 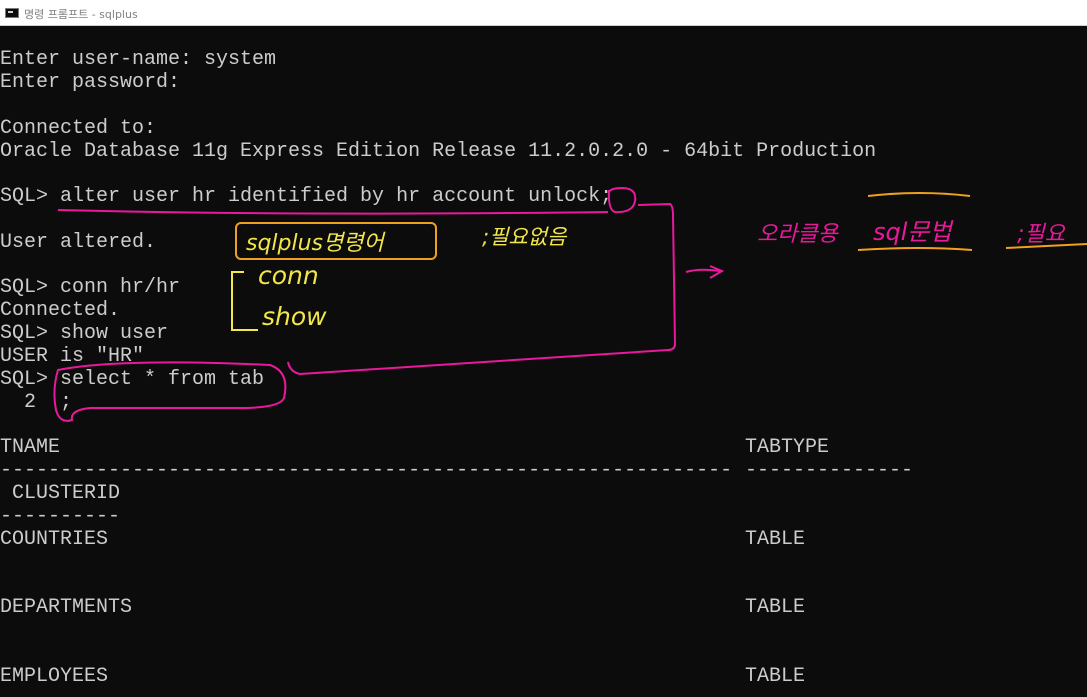 What do you see at coordinates (90, 287) in the screenshot?
I see `console-line: SQL> conn hr/hr` at bounding box center [90, 287].